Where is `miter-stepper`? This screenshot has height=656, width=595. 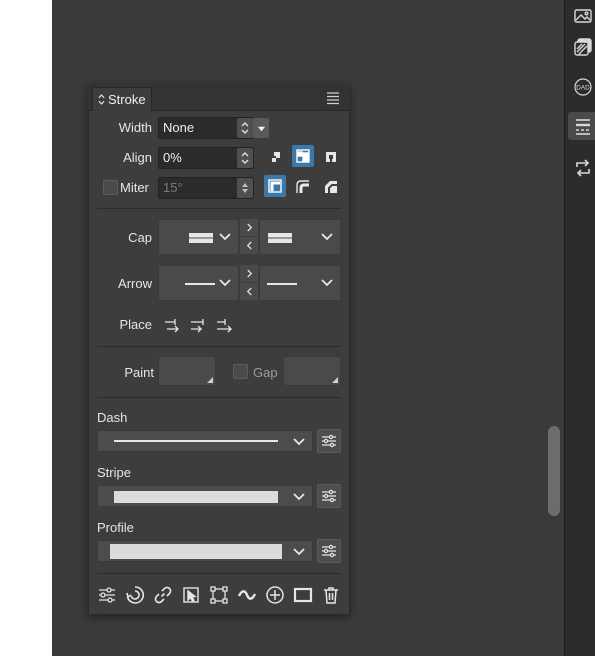
miter-stepper is located at coordinates (245, 188).